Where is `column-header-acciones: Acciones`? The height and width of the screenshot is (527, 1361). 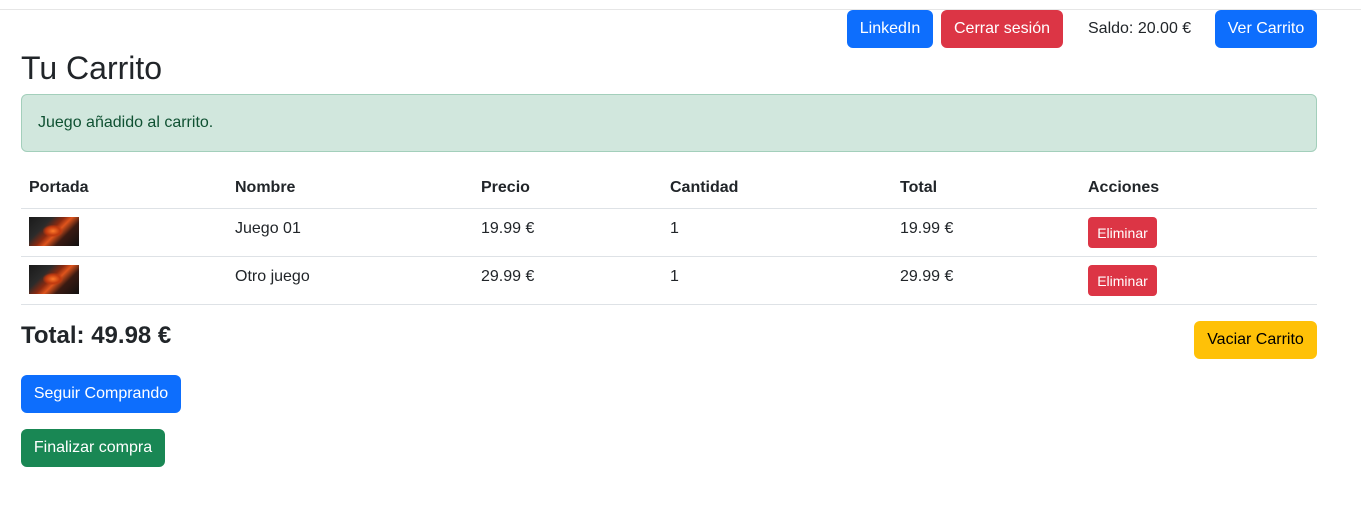 column-header-acciones: Acciones is located at coordinates (1124, 187).